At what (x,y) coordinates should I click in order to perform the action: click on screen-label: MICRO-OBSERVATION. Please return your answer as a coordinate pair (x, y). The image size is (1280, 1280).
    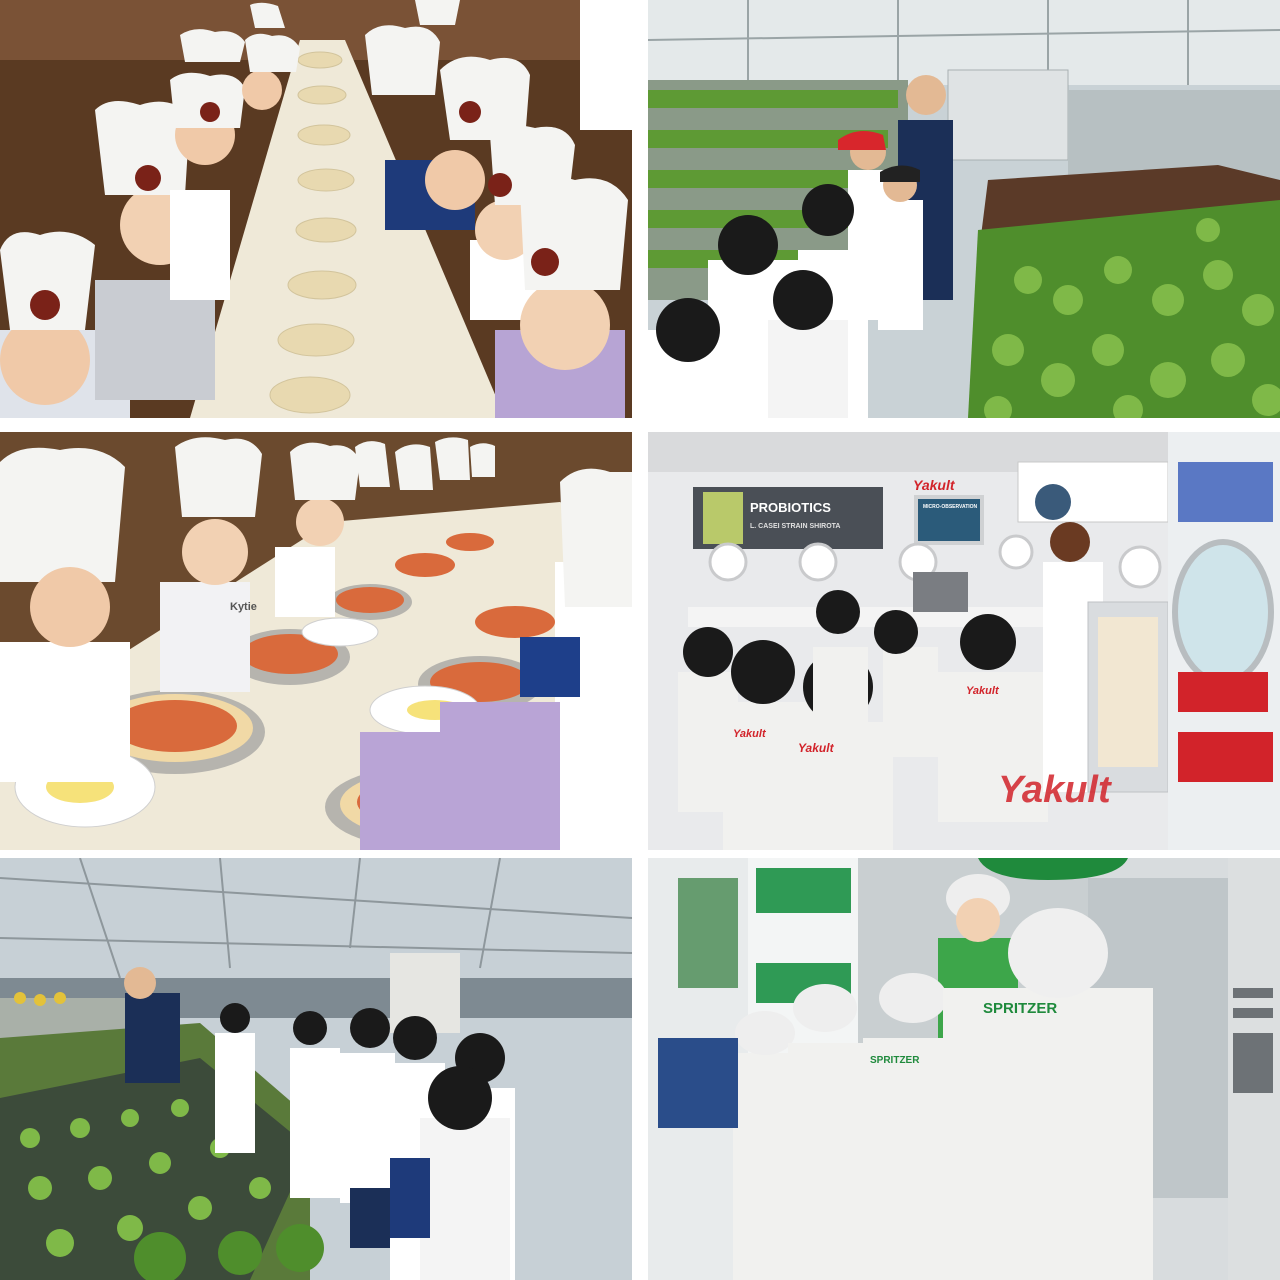
    Looking at the image, I should click on (950, 507).